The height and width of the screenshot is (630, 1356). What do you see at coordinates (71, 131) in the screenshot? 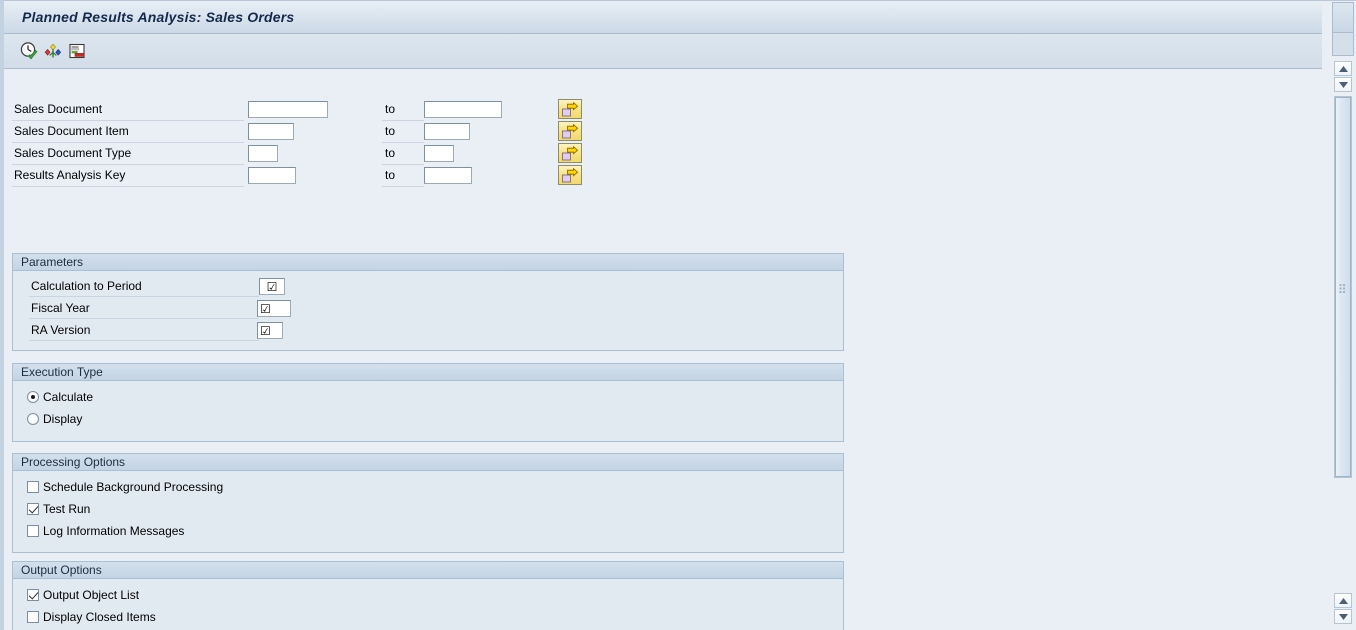
I see `selection-label: Sales Document Item` at bounding box center [71, 131].